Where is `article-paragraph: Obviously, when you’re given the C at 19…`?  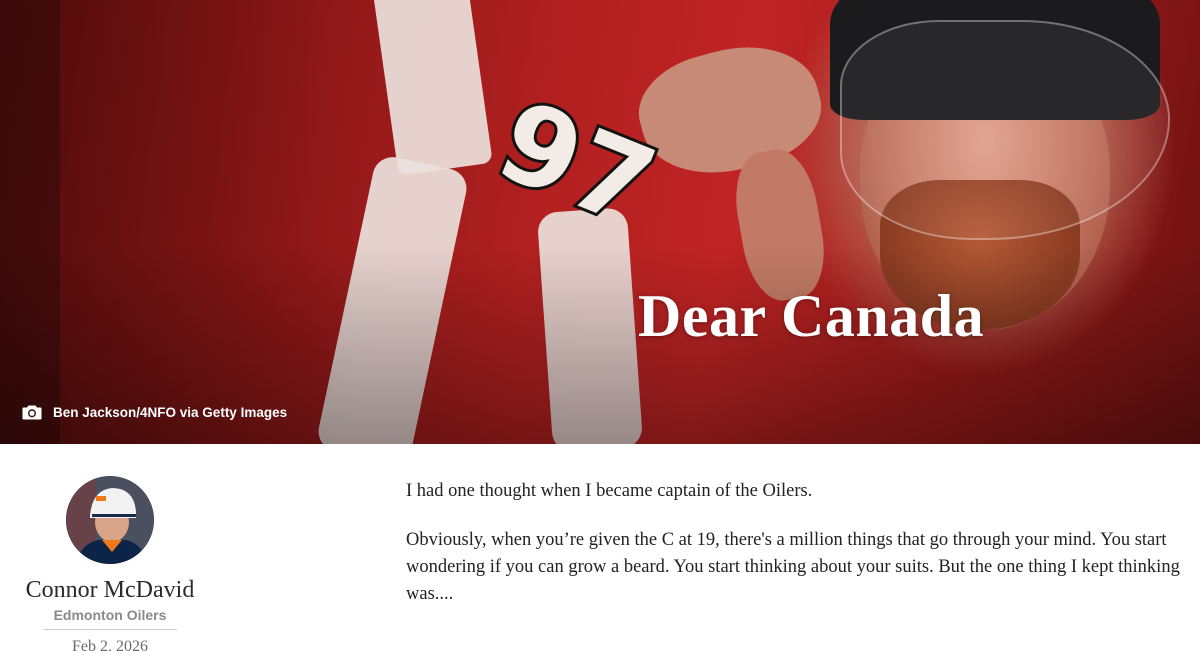
article-paragraph: Obviously, when you’re given the C at 19… is located at coordinates (793, 567).